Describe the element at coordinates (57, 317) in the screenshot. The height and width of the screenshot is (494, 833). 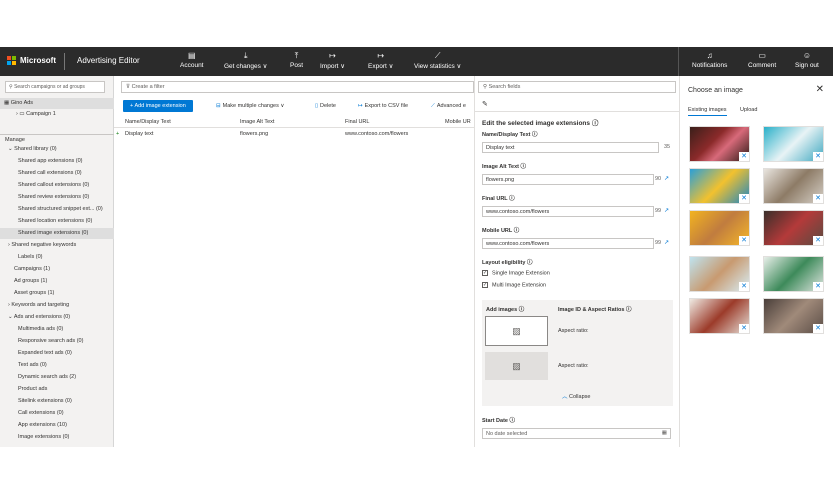
I see `tree-item-ads-extensions: ⌄ Ads and extensions (0)` at that location.